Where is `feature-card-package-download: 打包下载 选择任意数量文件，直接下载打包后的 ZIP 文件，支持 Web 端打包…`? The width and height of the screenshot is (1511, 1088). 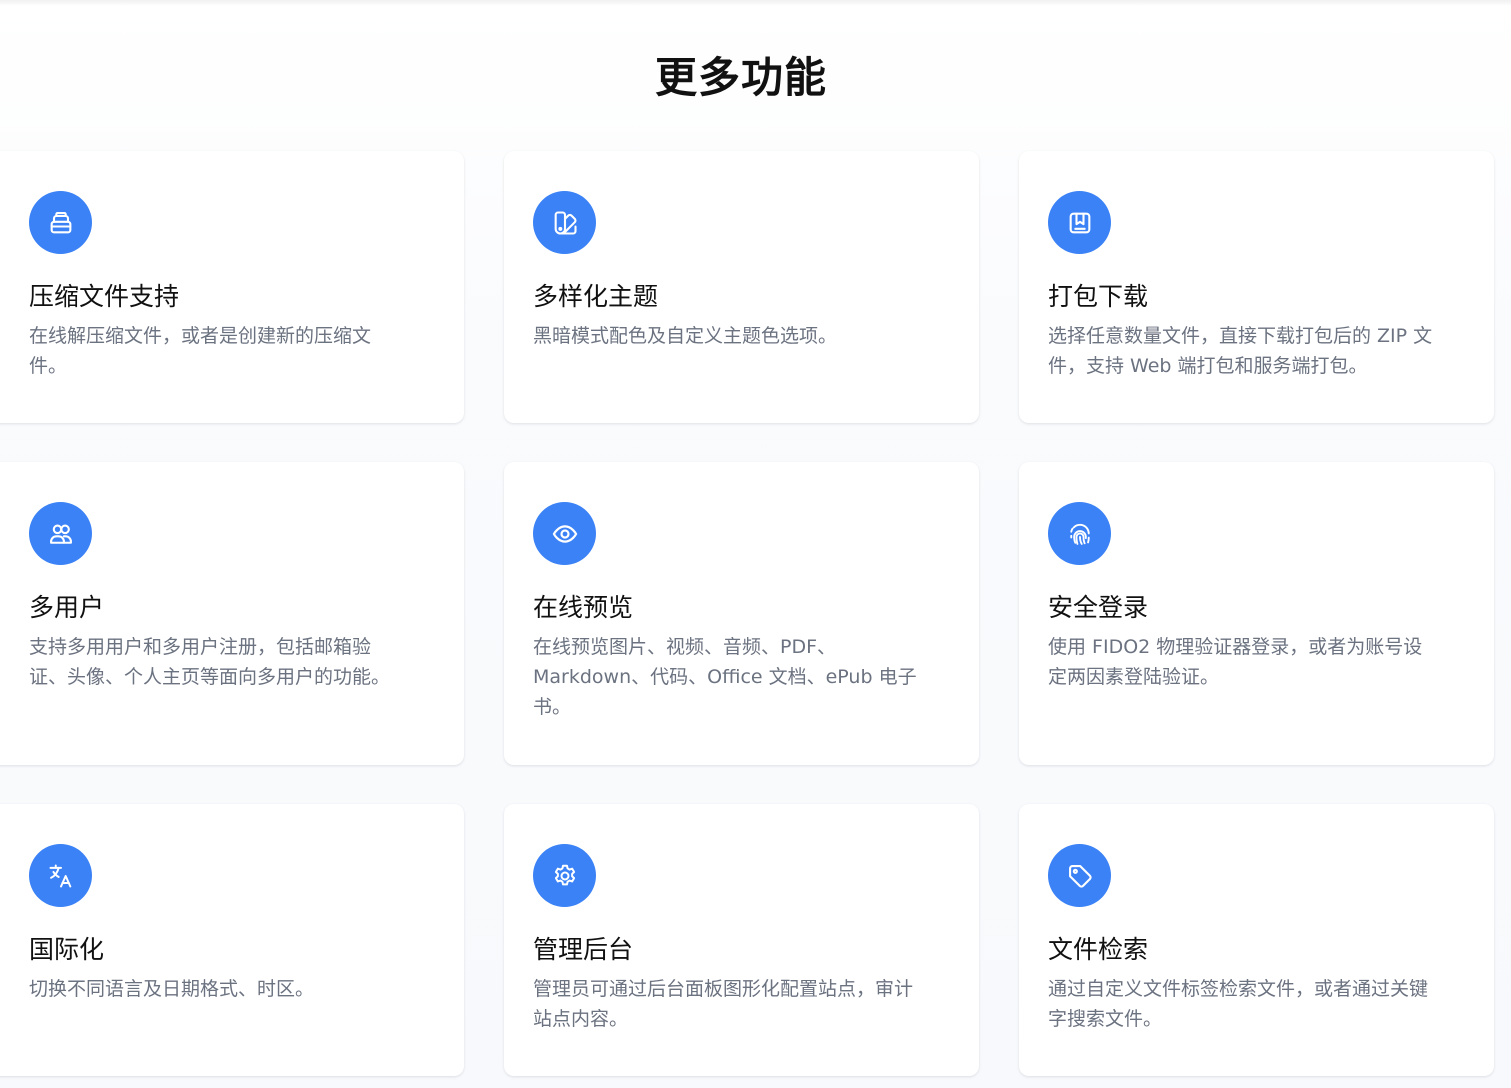
feature-card-package-download: 打包下载 选择任意数量文件，直接下载打包后的 ZIP 文件，支持 Web 端打包… is located at coordinates (1256, 287).